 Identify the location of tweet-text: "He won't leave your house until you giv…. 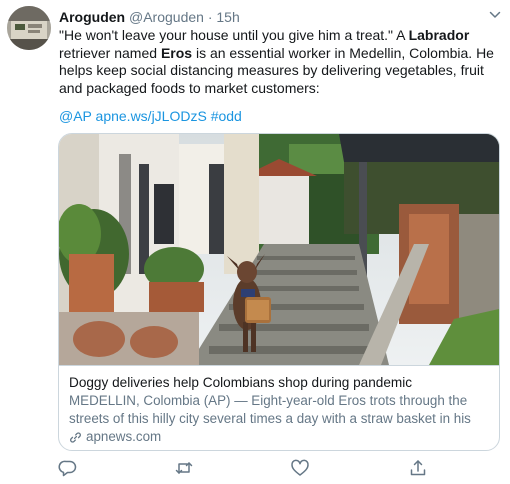
(279, 62).